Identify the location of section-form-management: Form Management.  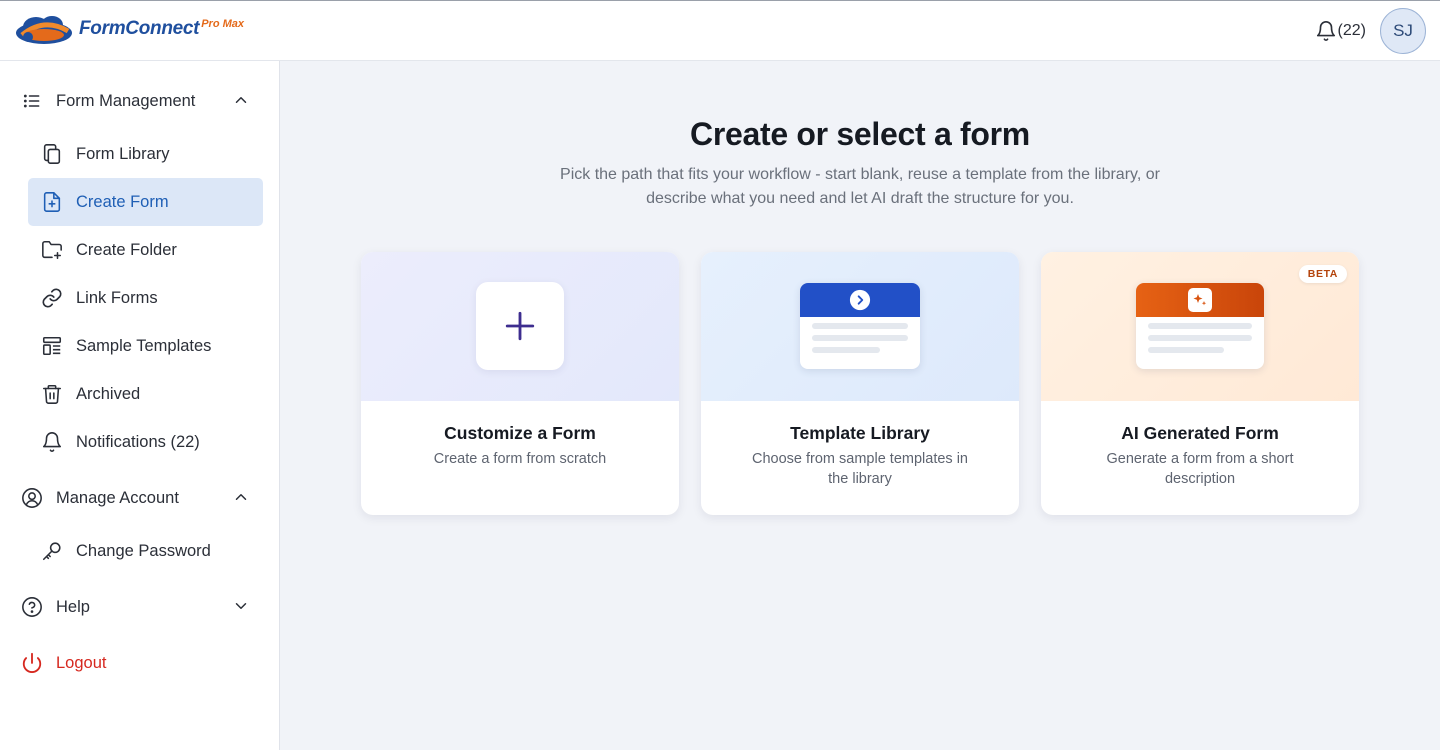
(140, 101).